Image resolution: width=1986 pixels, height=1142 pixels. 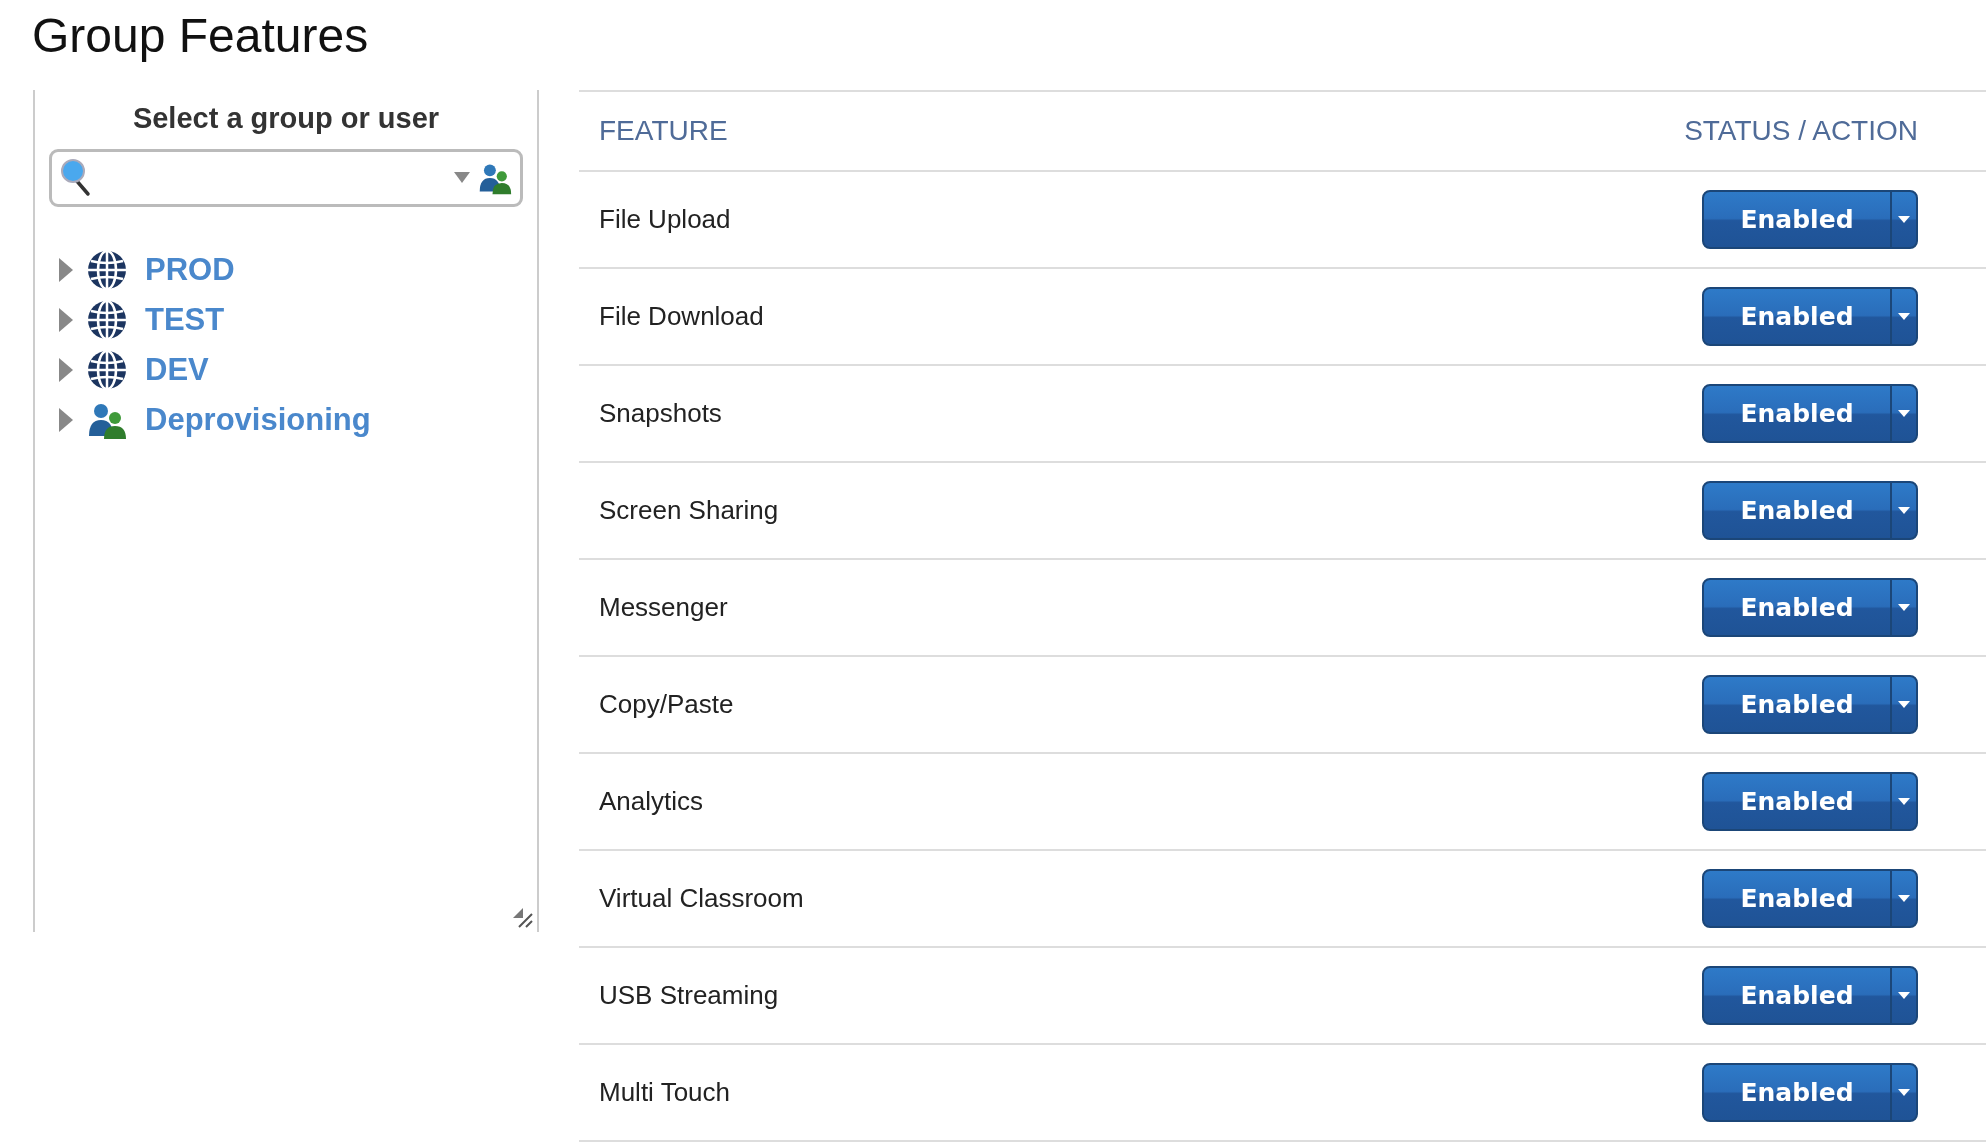 What do you see at coordinates (1801, 131) in the screenshot?
I see `column-header: STATUS / ACTION` at bounding box center [1801, 131].